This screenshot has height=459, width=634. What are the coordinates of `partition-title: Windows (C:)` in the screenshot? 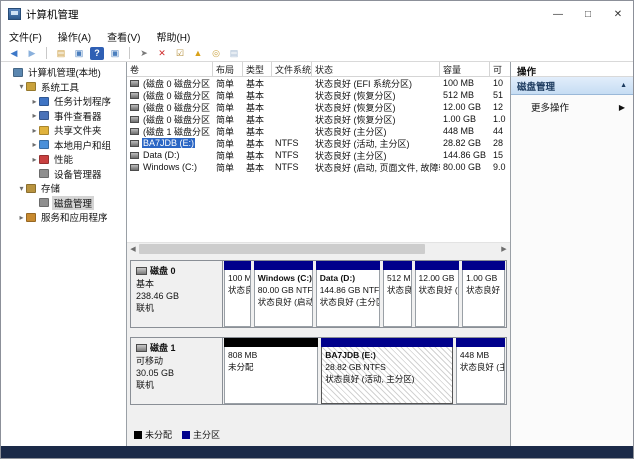 It's located at (284, 278).